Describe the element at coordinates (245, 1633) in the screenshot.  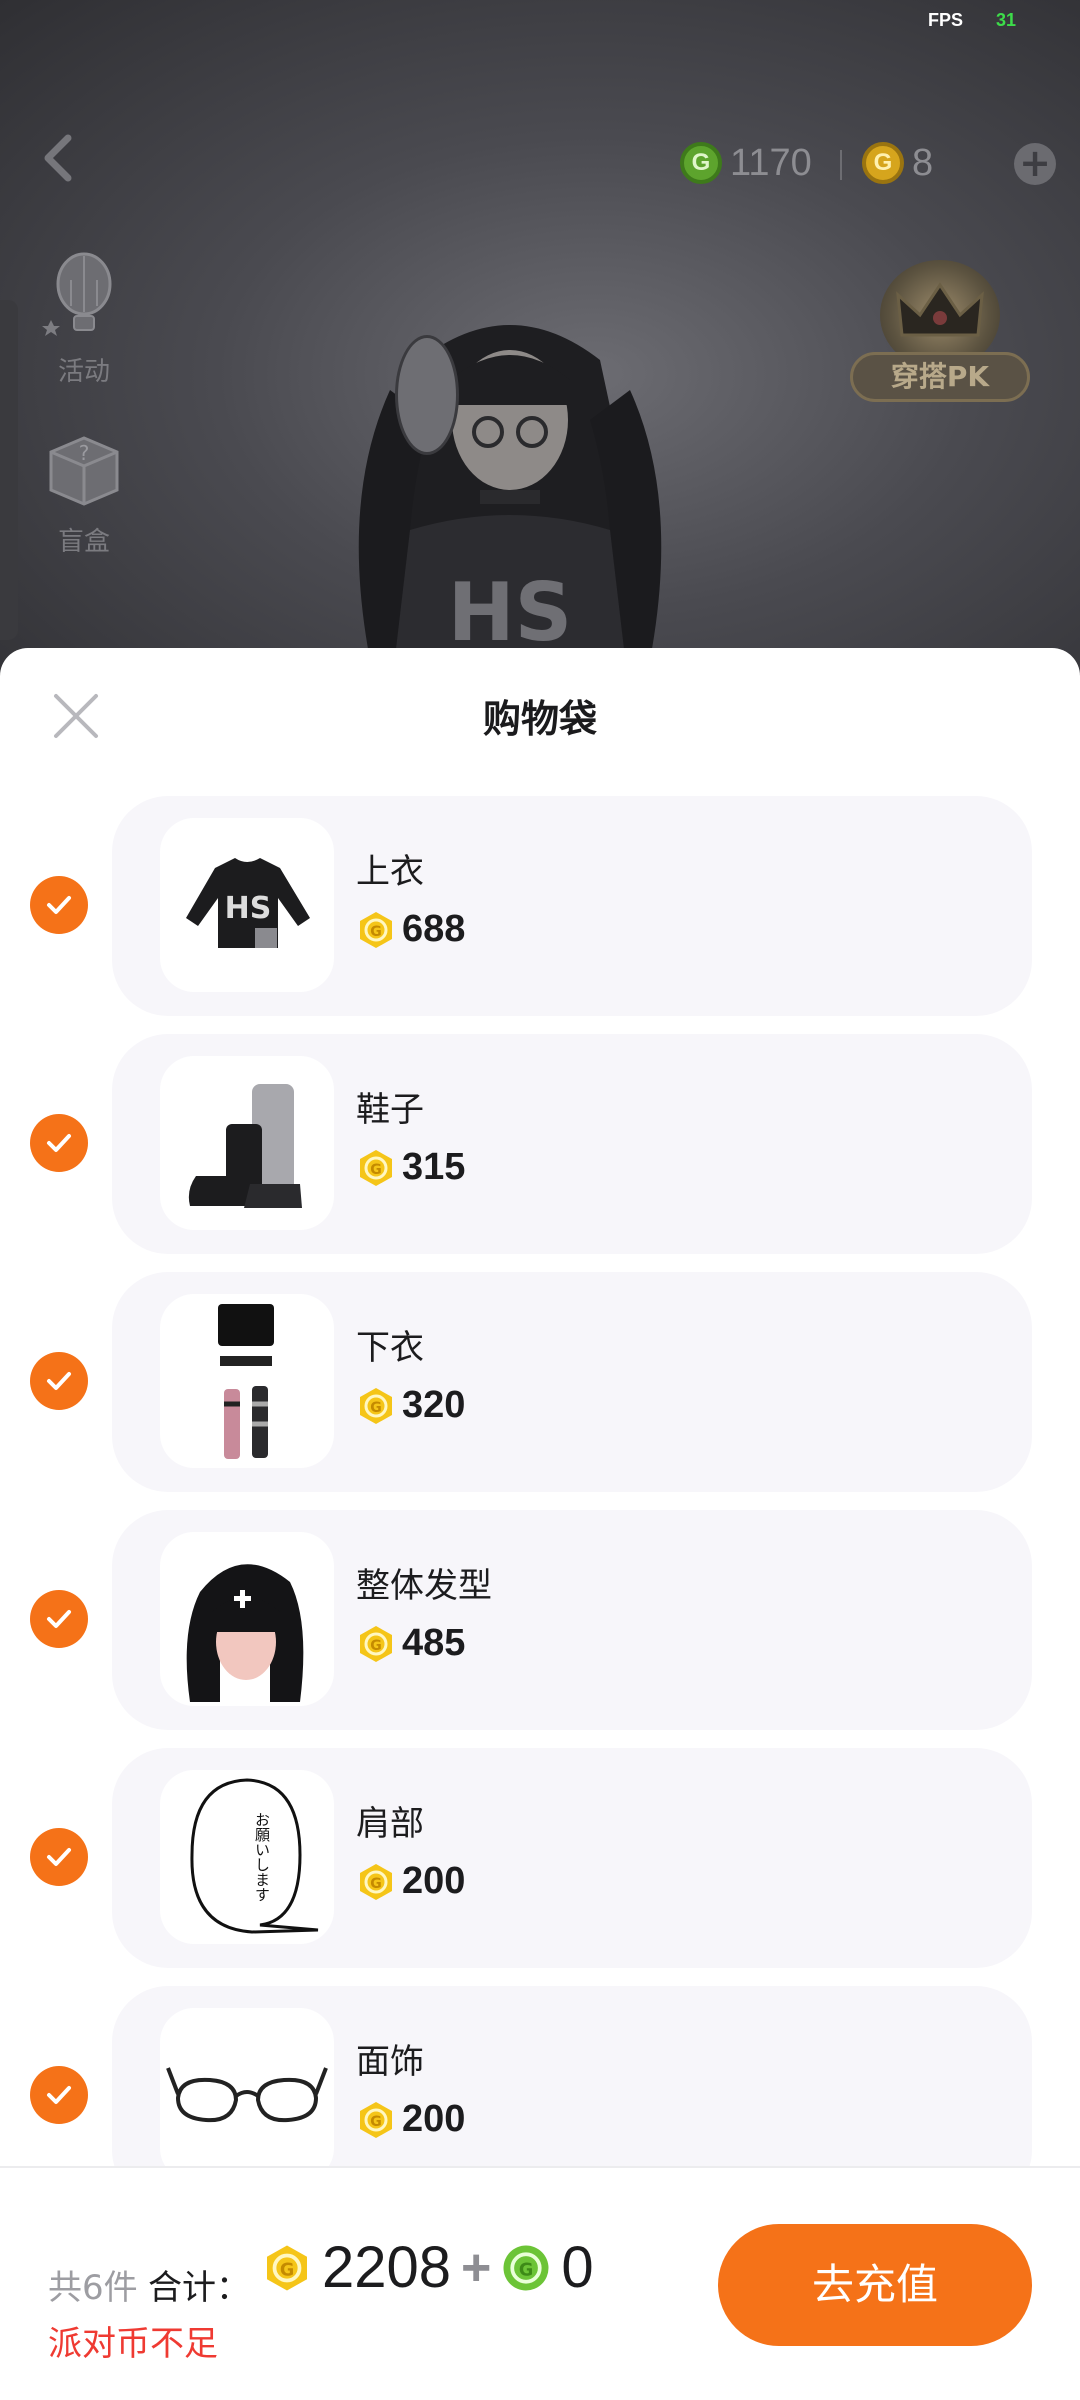
I see `hairstyle-image` at that location.